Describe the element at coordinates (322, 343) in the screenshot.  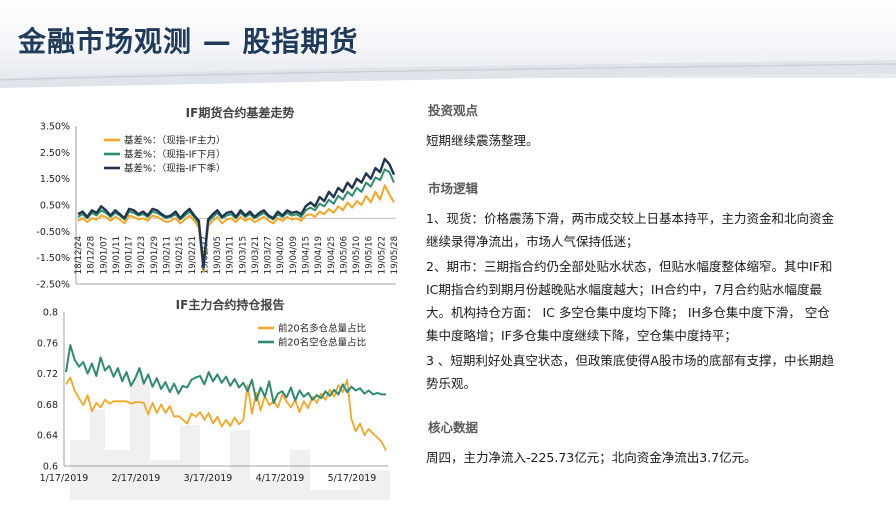
I see `legend-label: 前20名空仓总量占比` at that location.